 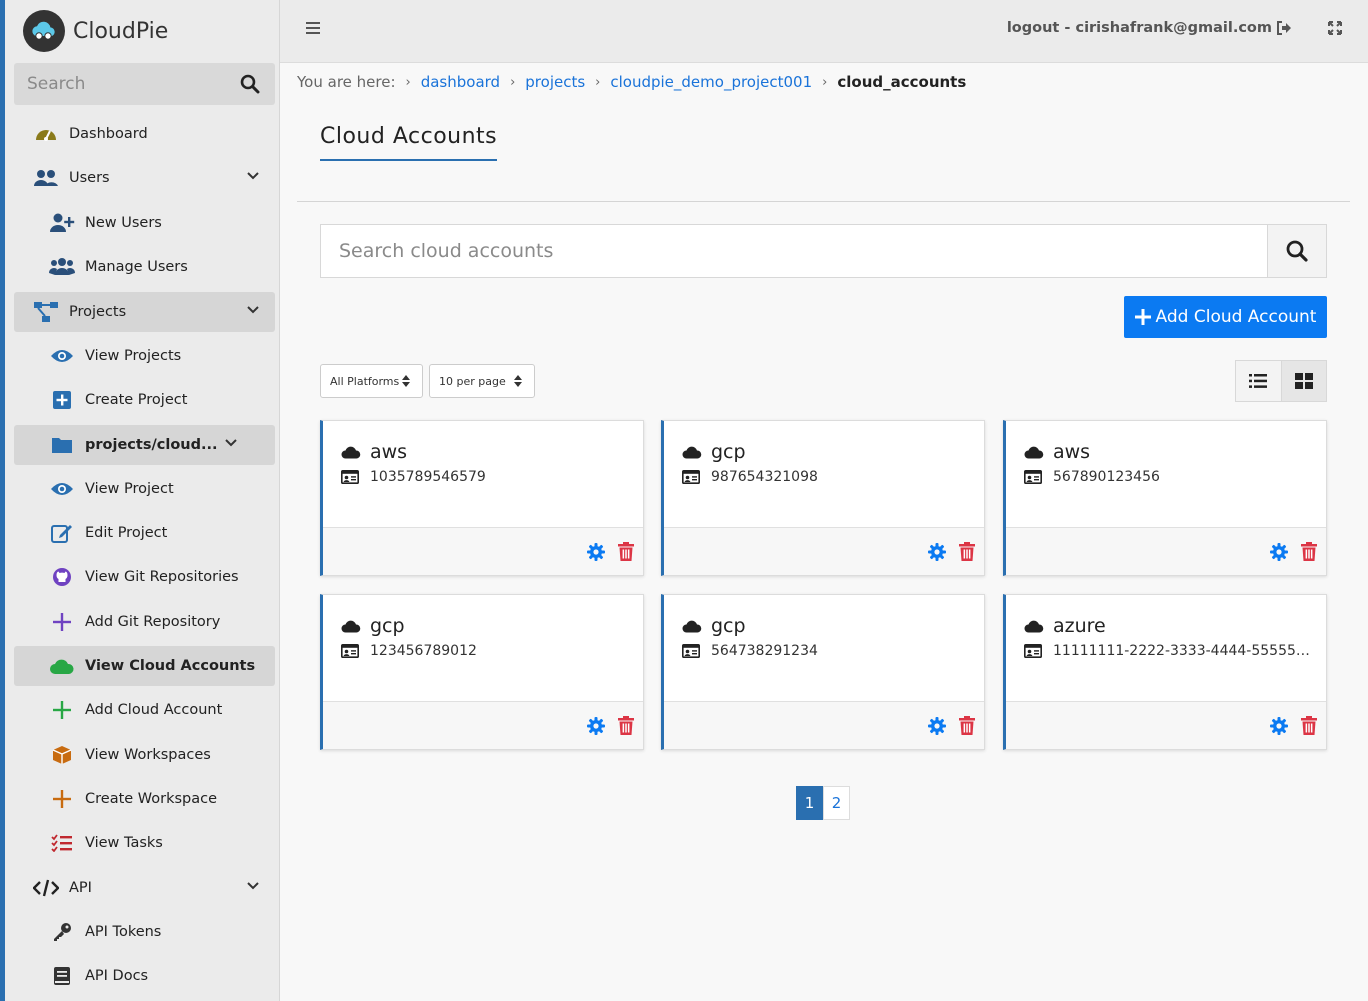 What do you see at coordinates (144, 799) in the screenshot?
I see `sidebar-item-create-workspace: Create Workspace` at bounding box center [144, 799].